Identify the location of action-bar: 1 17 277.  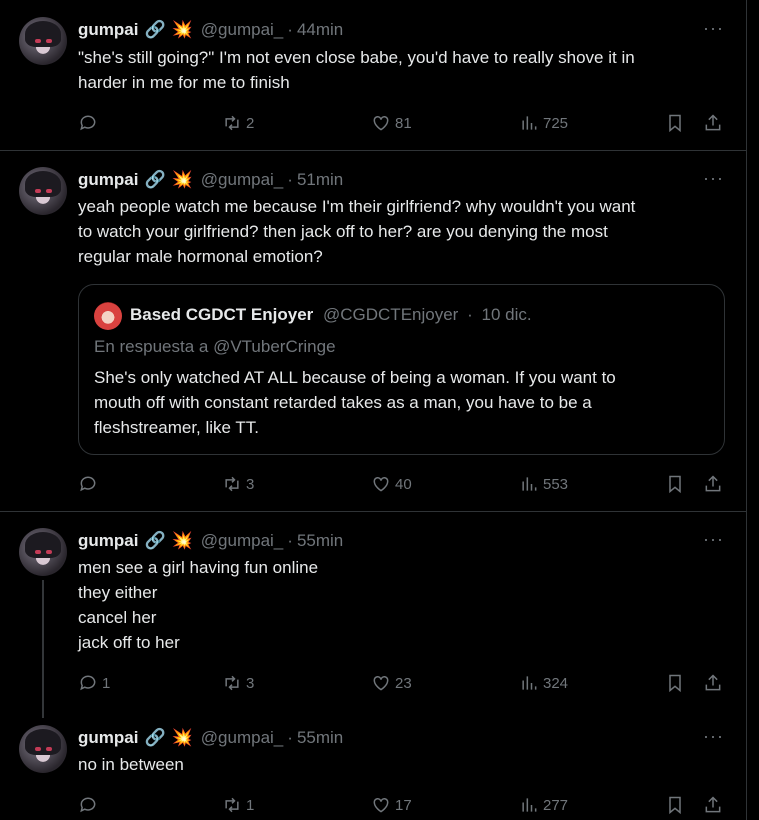
(404, 805).